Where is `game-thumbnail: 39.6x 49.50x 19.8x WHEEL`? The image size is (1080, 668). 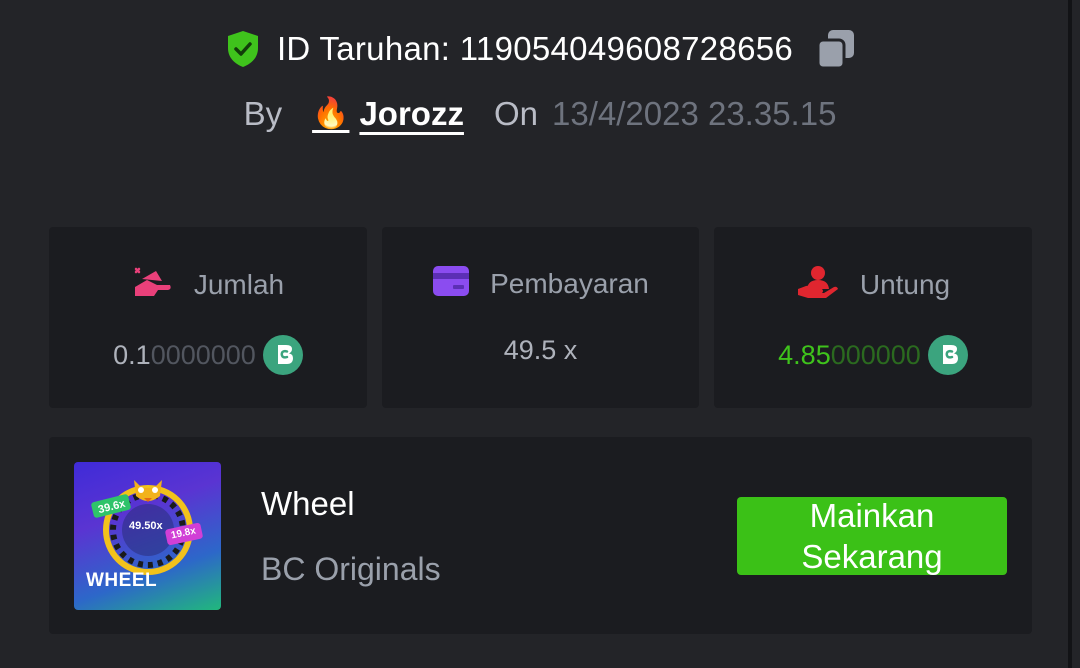
game-thumbnail: 39.6x 49.50x 19.8x WHEEL is located at coordinates (147, 536).